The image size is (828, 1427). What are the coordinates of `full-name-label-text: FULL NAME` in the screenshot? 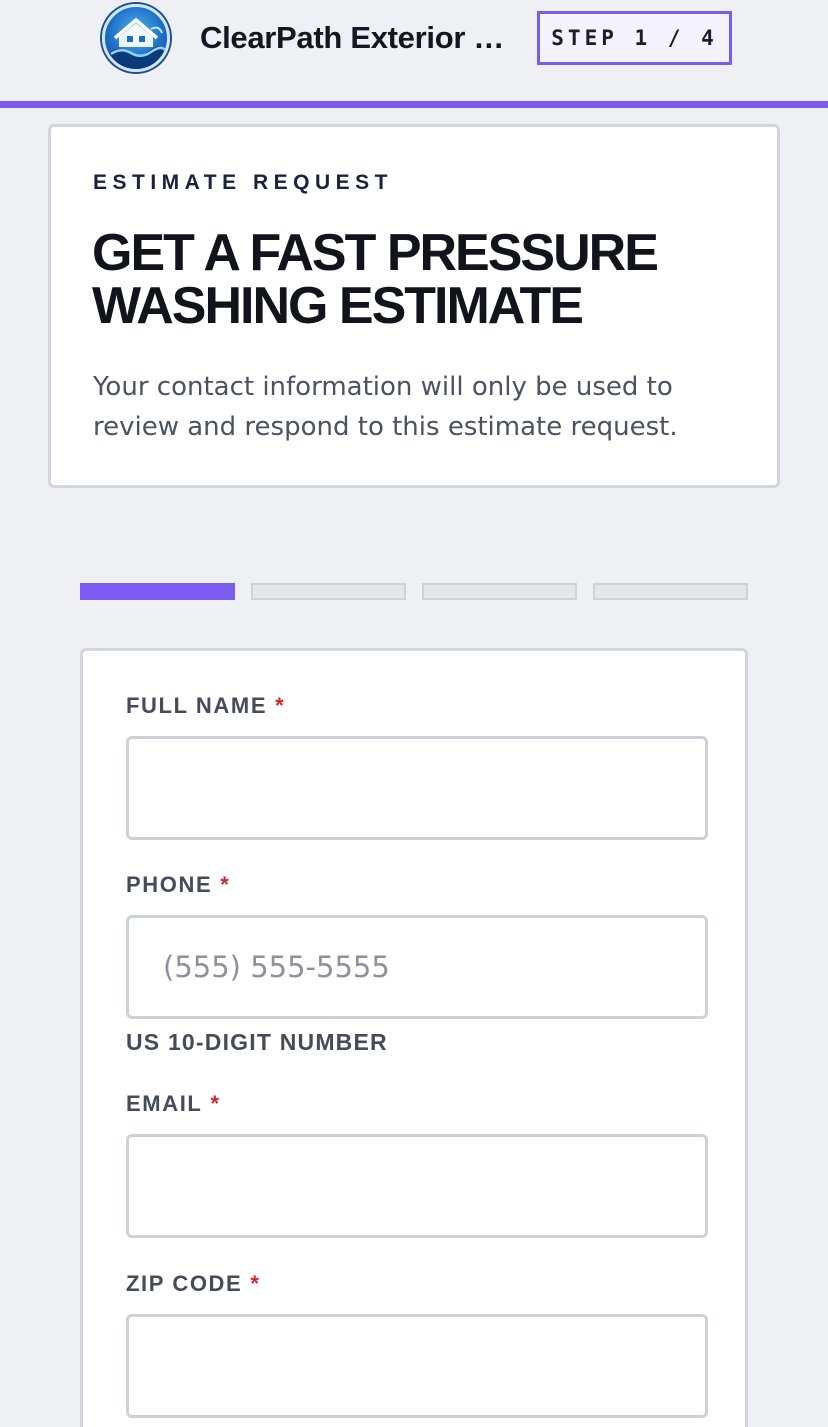 It's located at (197, 705).